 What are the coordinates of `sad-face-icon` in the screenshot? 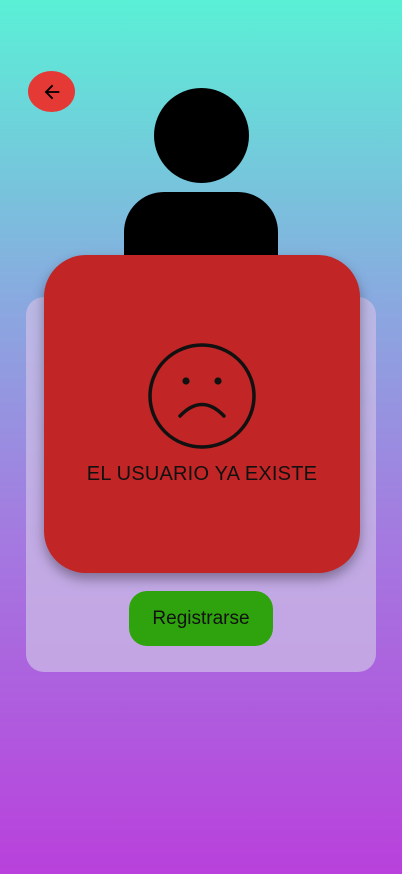 It's located at (202, 396).